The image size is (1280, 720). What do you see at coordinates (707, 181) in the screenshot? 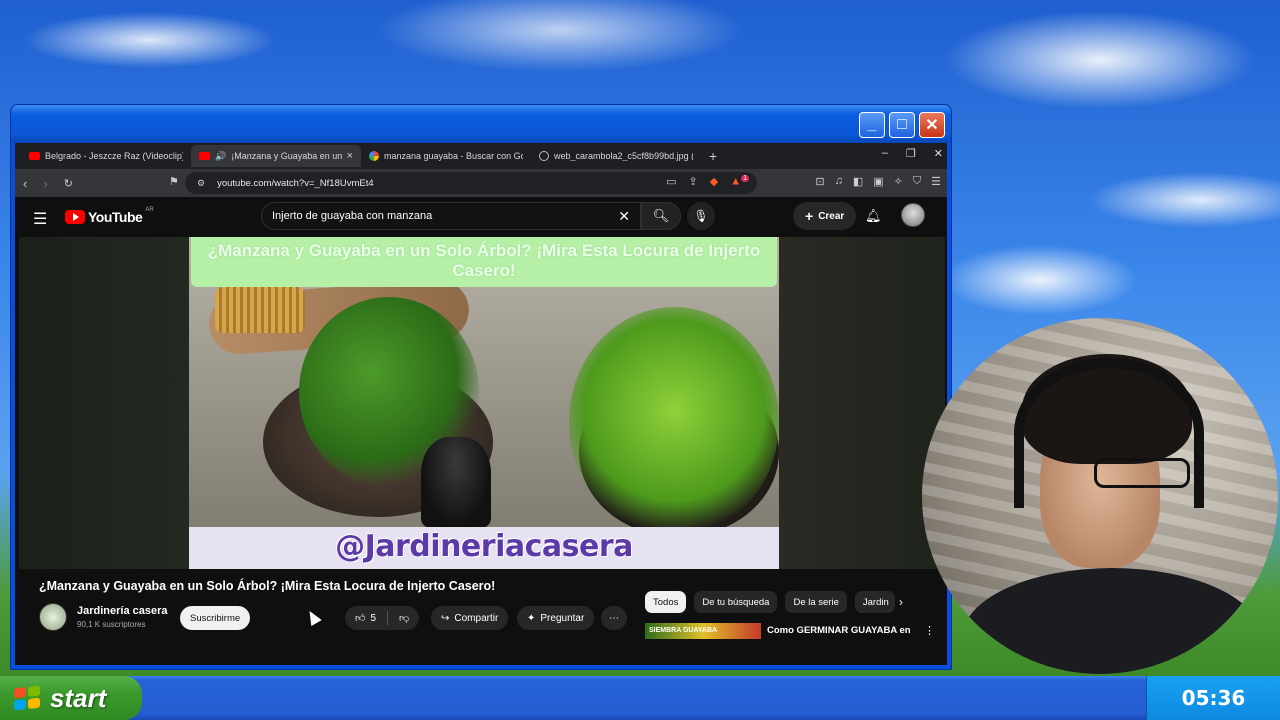
I see `address-bar-icons: ▭ ⇪ ◆ ▲ 1` at bounding box center [707, 181].